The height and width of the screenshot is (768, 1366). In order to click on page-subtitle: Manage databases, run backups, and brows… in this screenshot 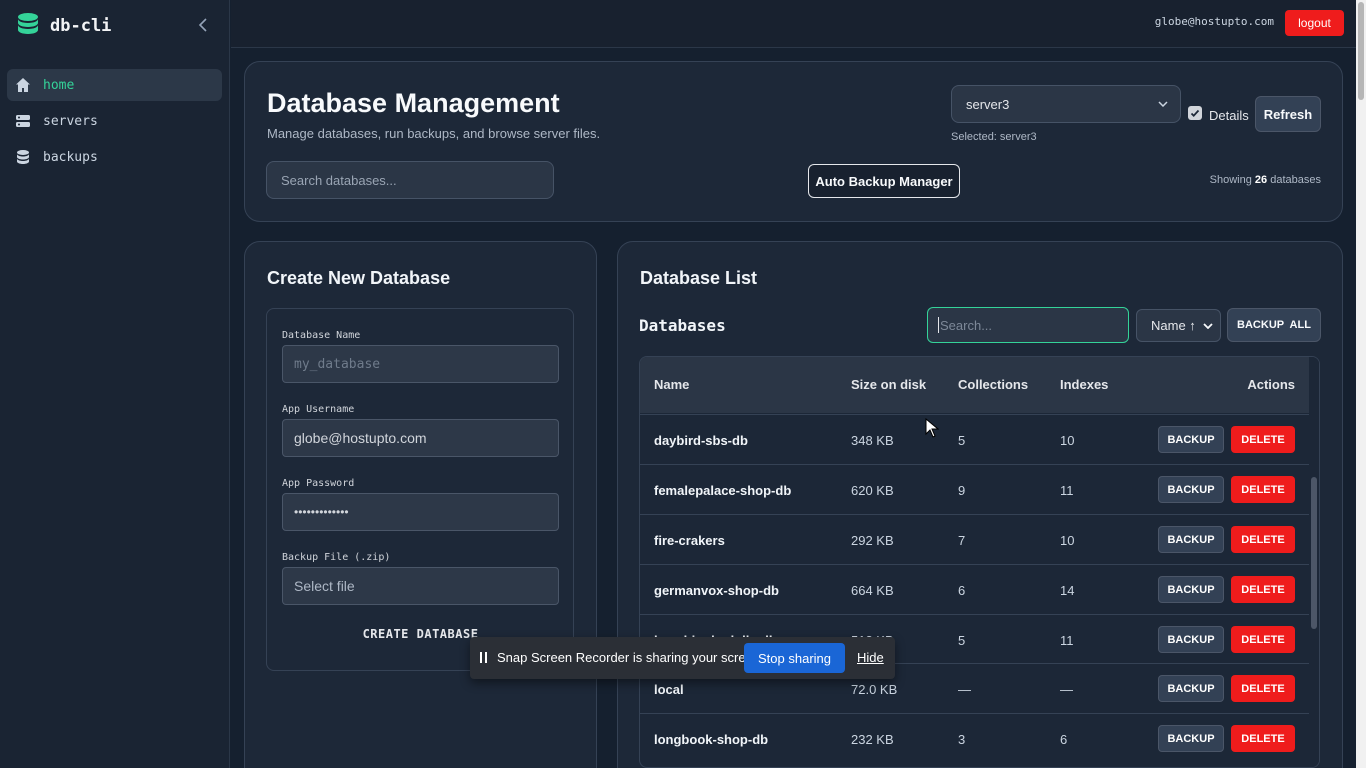, I will do `click(434, 133)`.